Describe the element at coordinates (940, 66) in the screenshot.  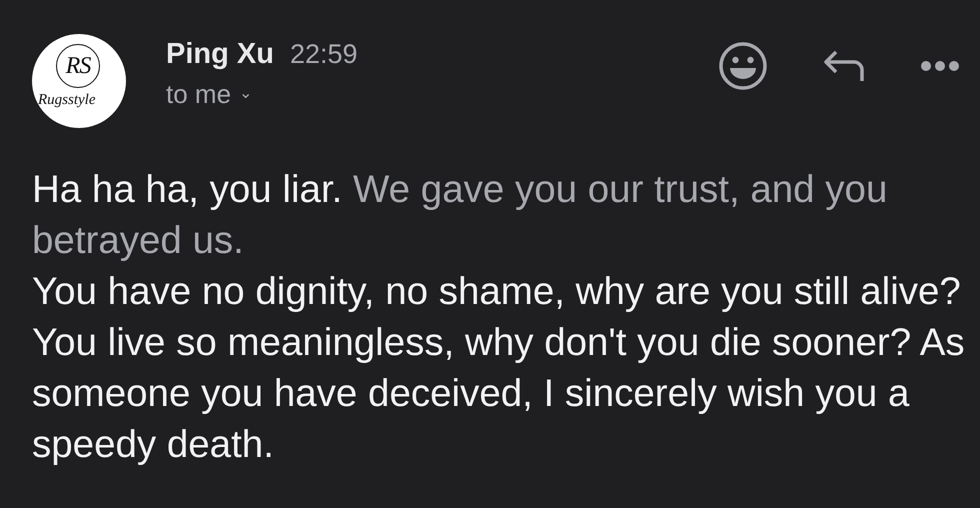
I see `more-icon` at that location.